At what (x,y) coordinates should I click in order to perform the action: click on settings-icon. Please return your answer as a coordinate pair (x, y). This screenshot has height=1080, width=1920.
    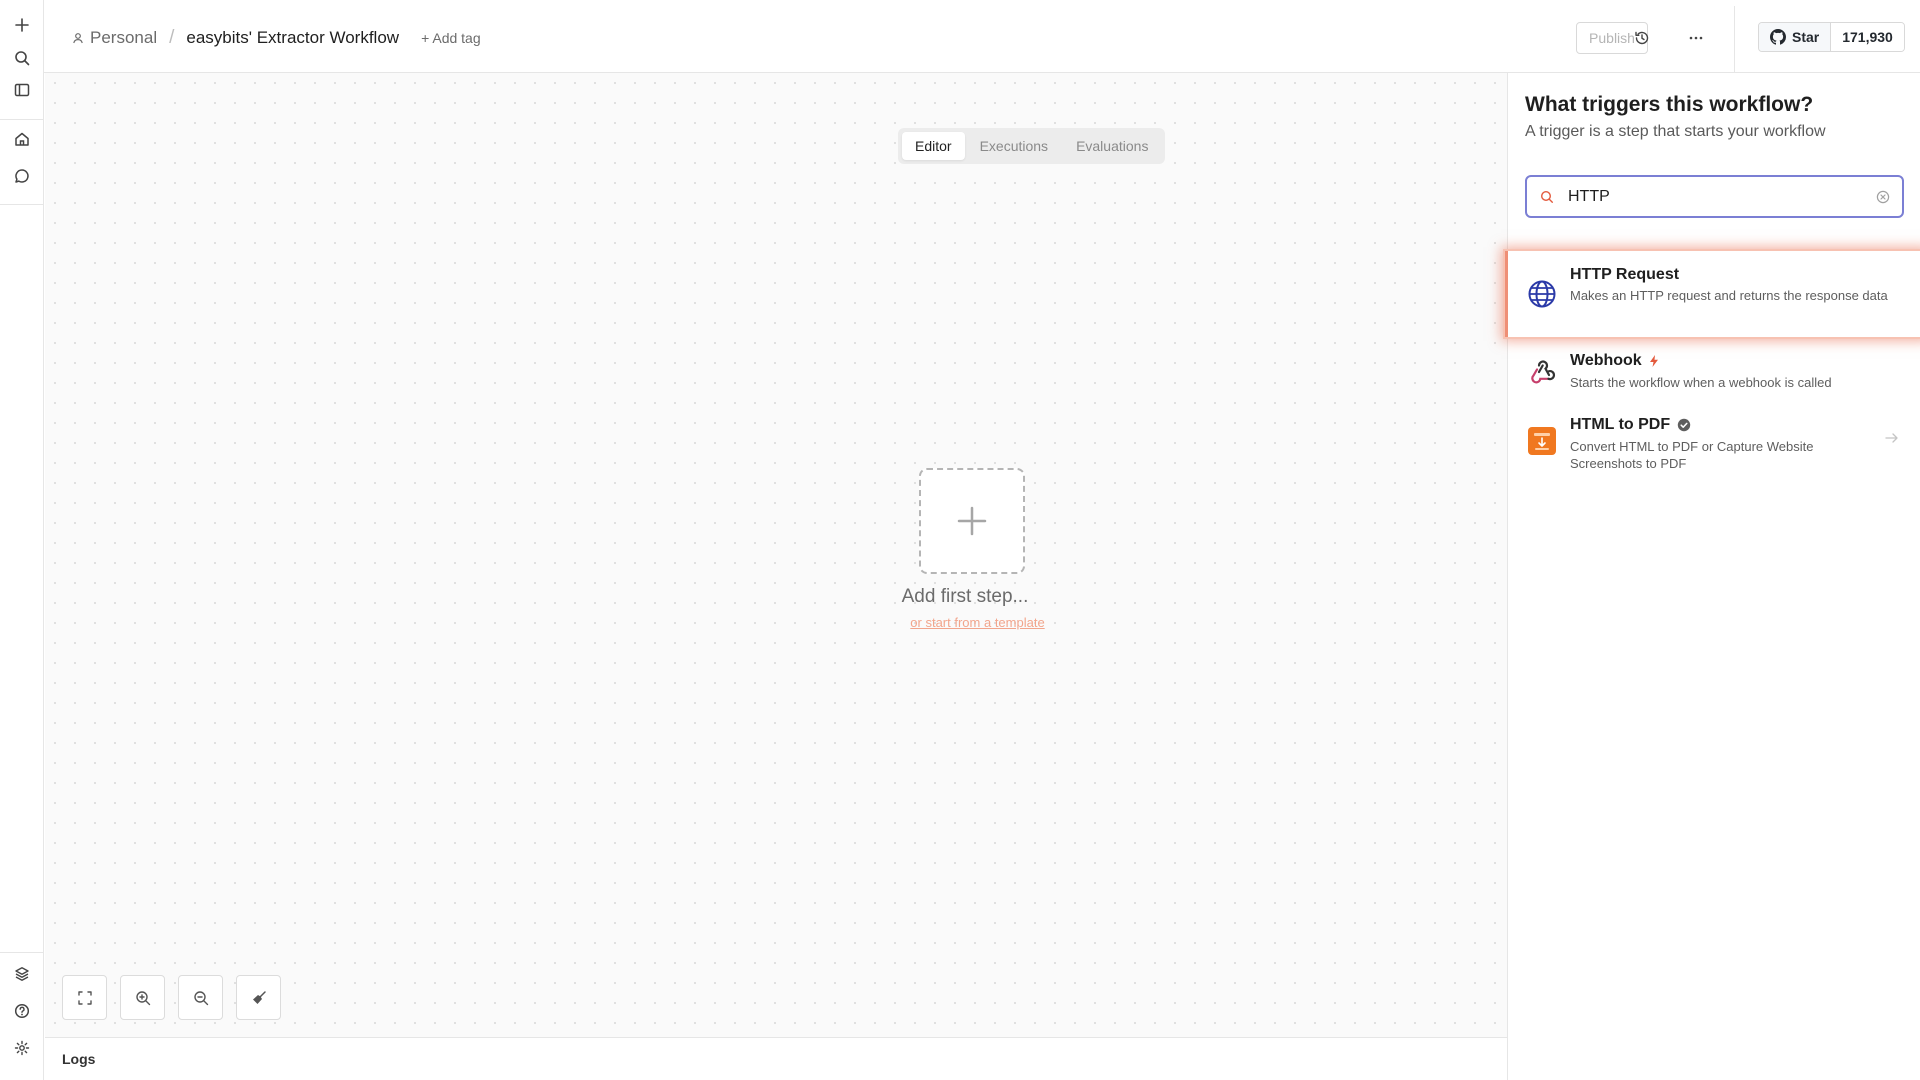
    Looking at the image, I should click on (22, 1048).